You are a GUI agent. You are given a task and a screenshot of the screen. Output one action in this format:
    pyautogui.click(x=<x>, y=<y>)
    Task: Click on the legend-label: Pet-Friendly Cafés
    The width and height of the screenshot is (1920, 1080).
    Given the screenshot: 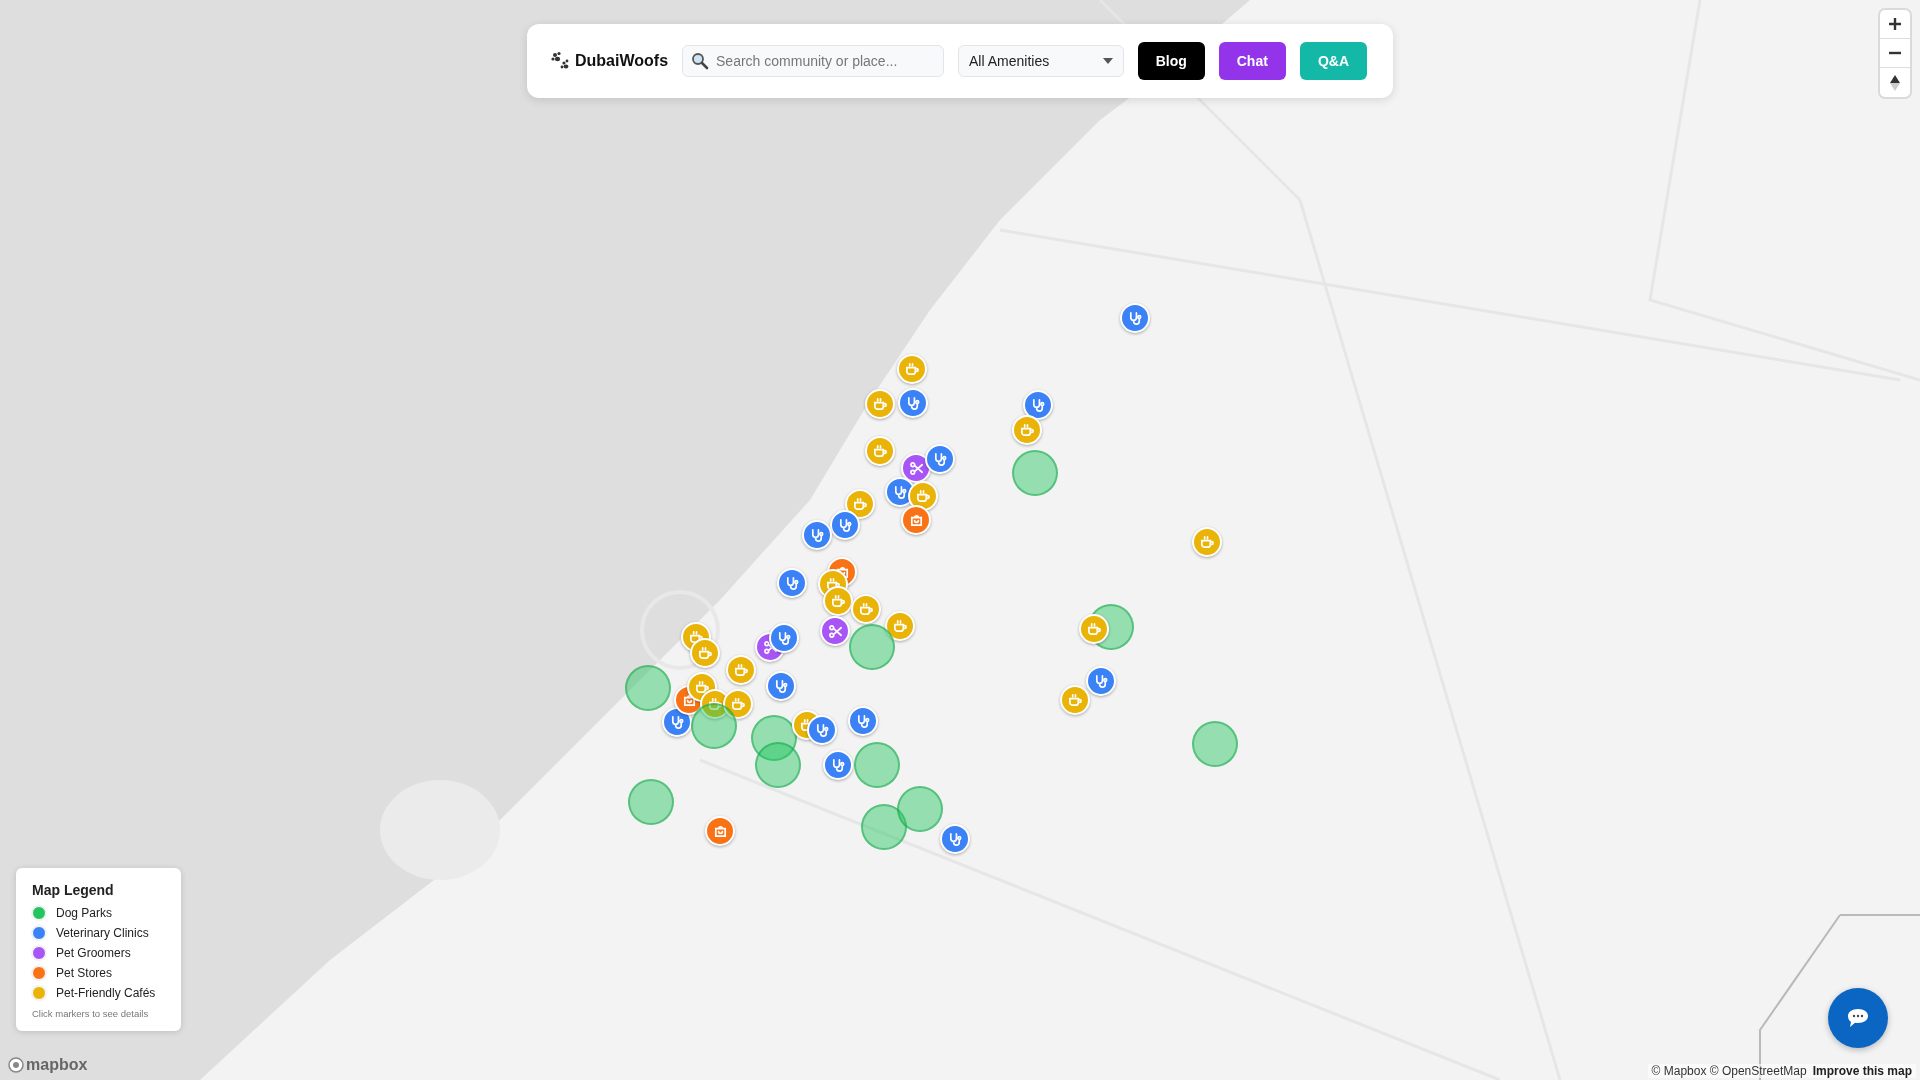 What is the action you would take?
    pyautogui.click(x=106, y=993)
    